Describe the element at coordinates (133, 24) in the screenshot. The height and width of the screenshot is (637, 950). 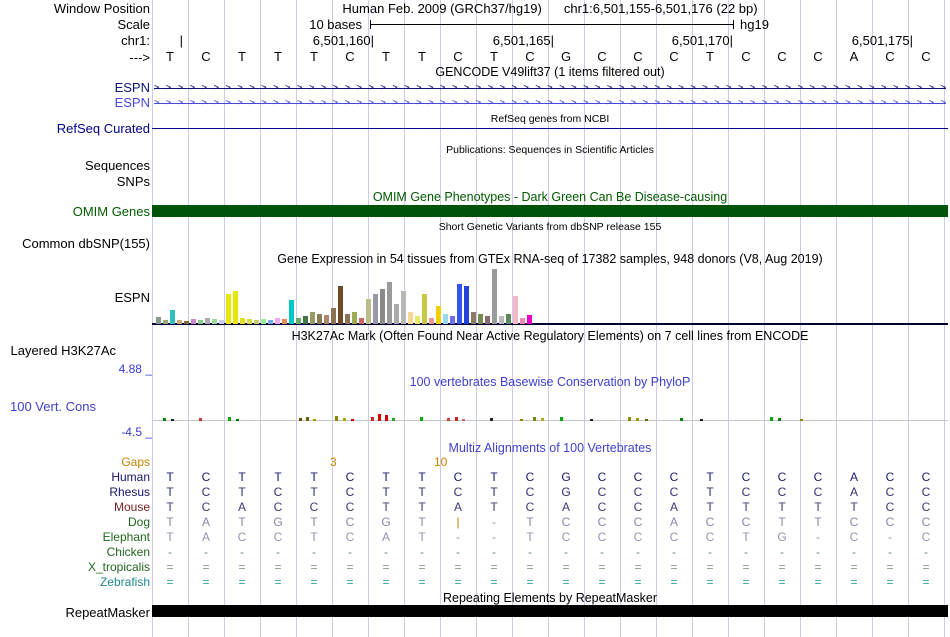
I see `track-label-scale: Scale` at that location.